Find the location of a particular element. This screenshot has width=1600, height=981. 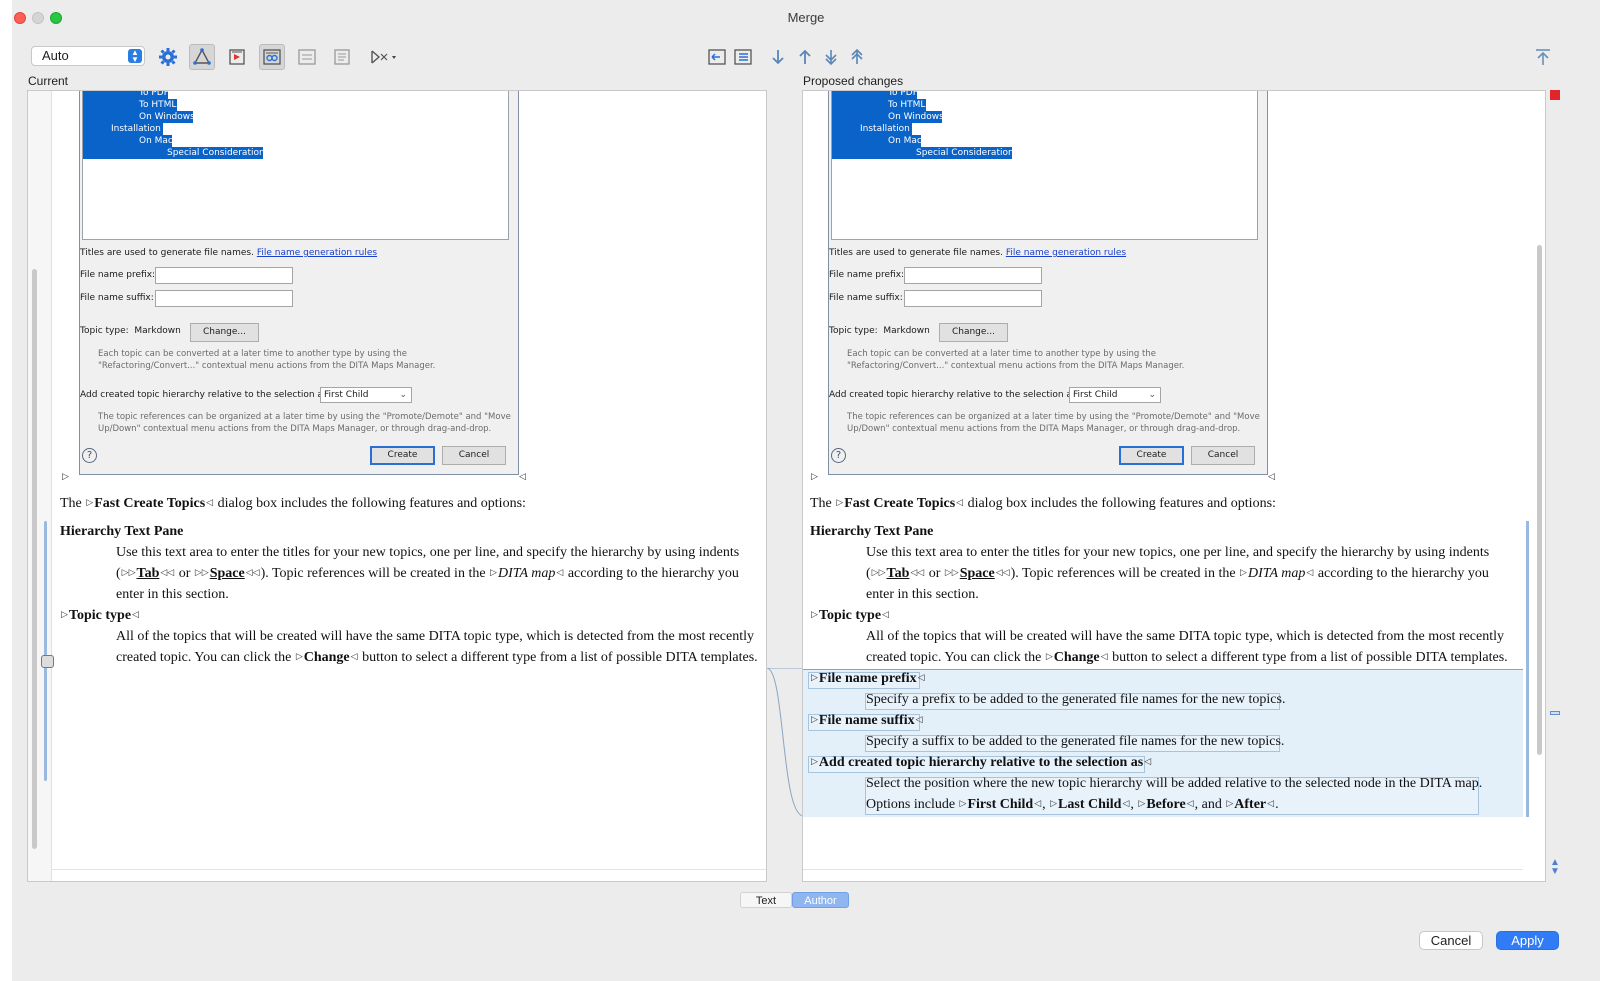

topic-type-label: Topic type: Markdown is located at coordinates (130, 331).